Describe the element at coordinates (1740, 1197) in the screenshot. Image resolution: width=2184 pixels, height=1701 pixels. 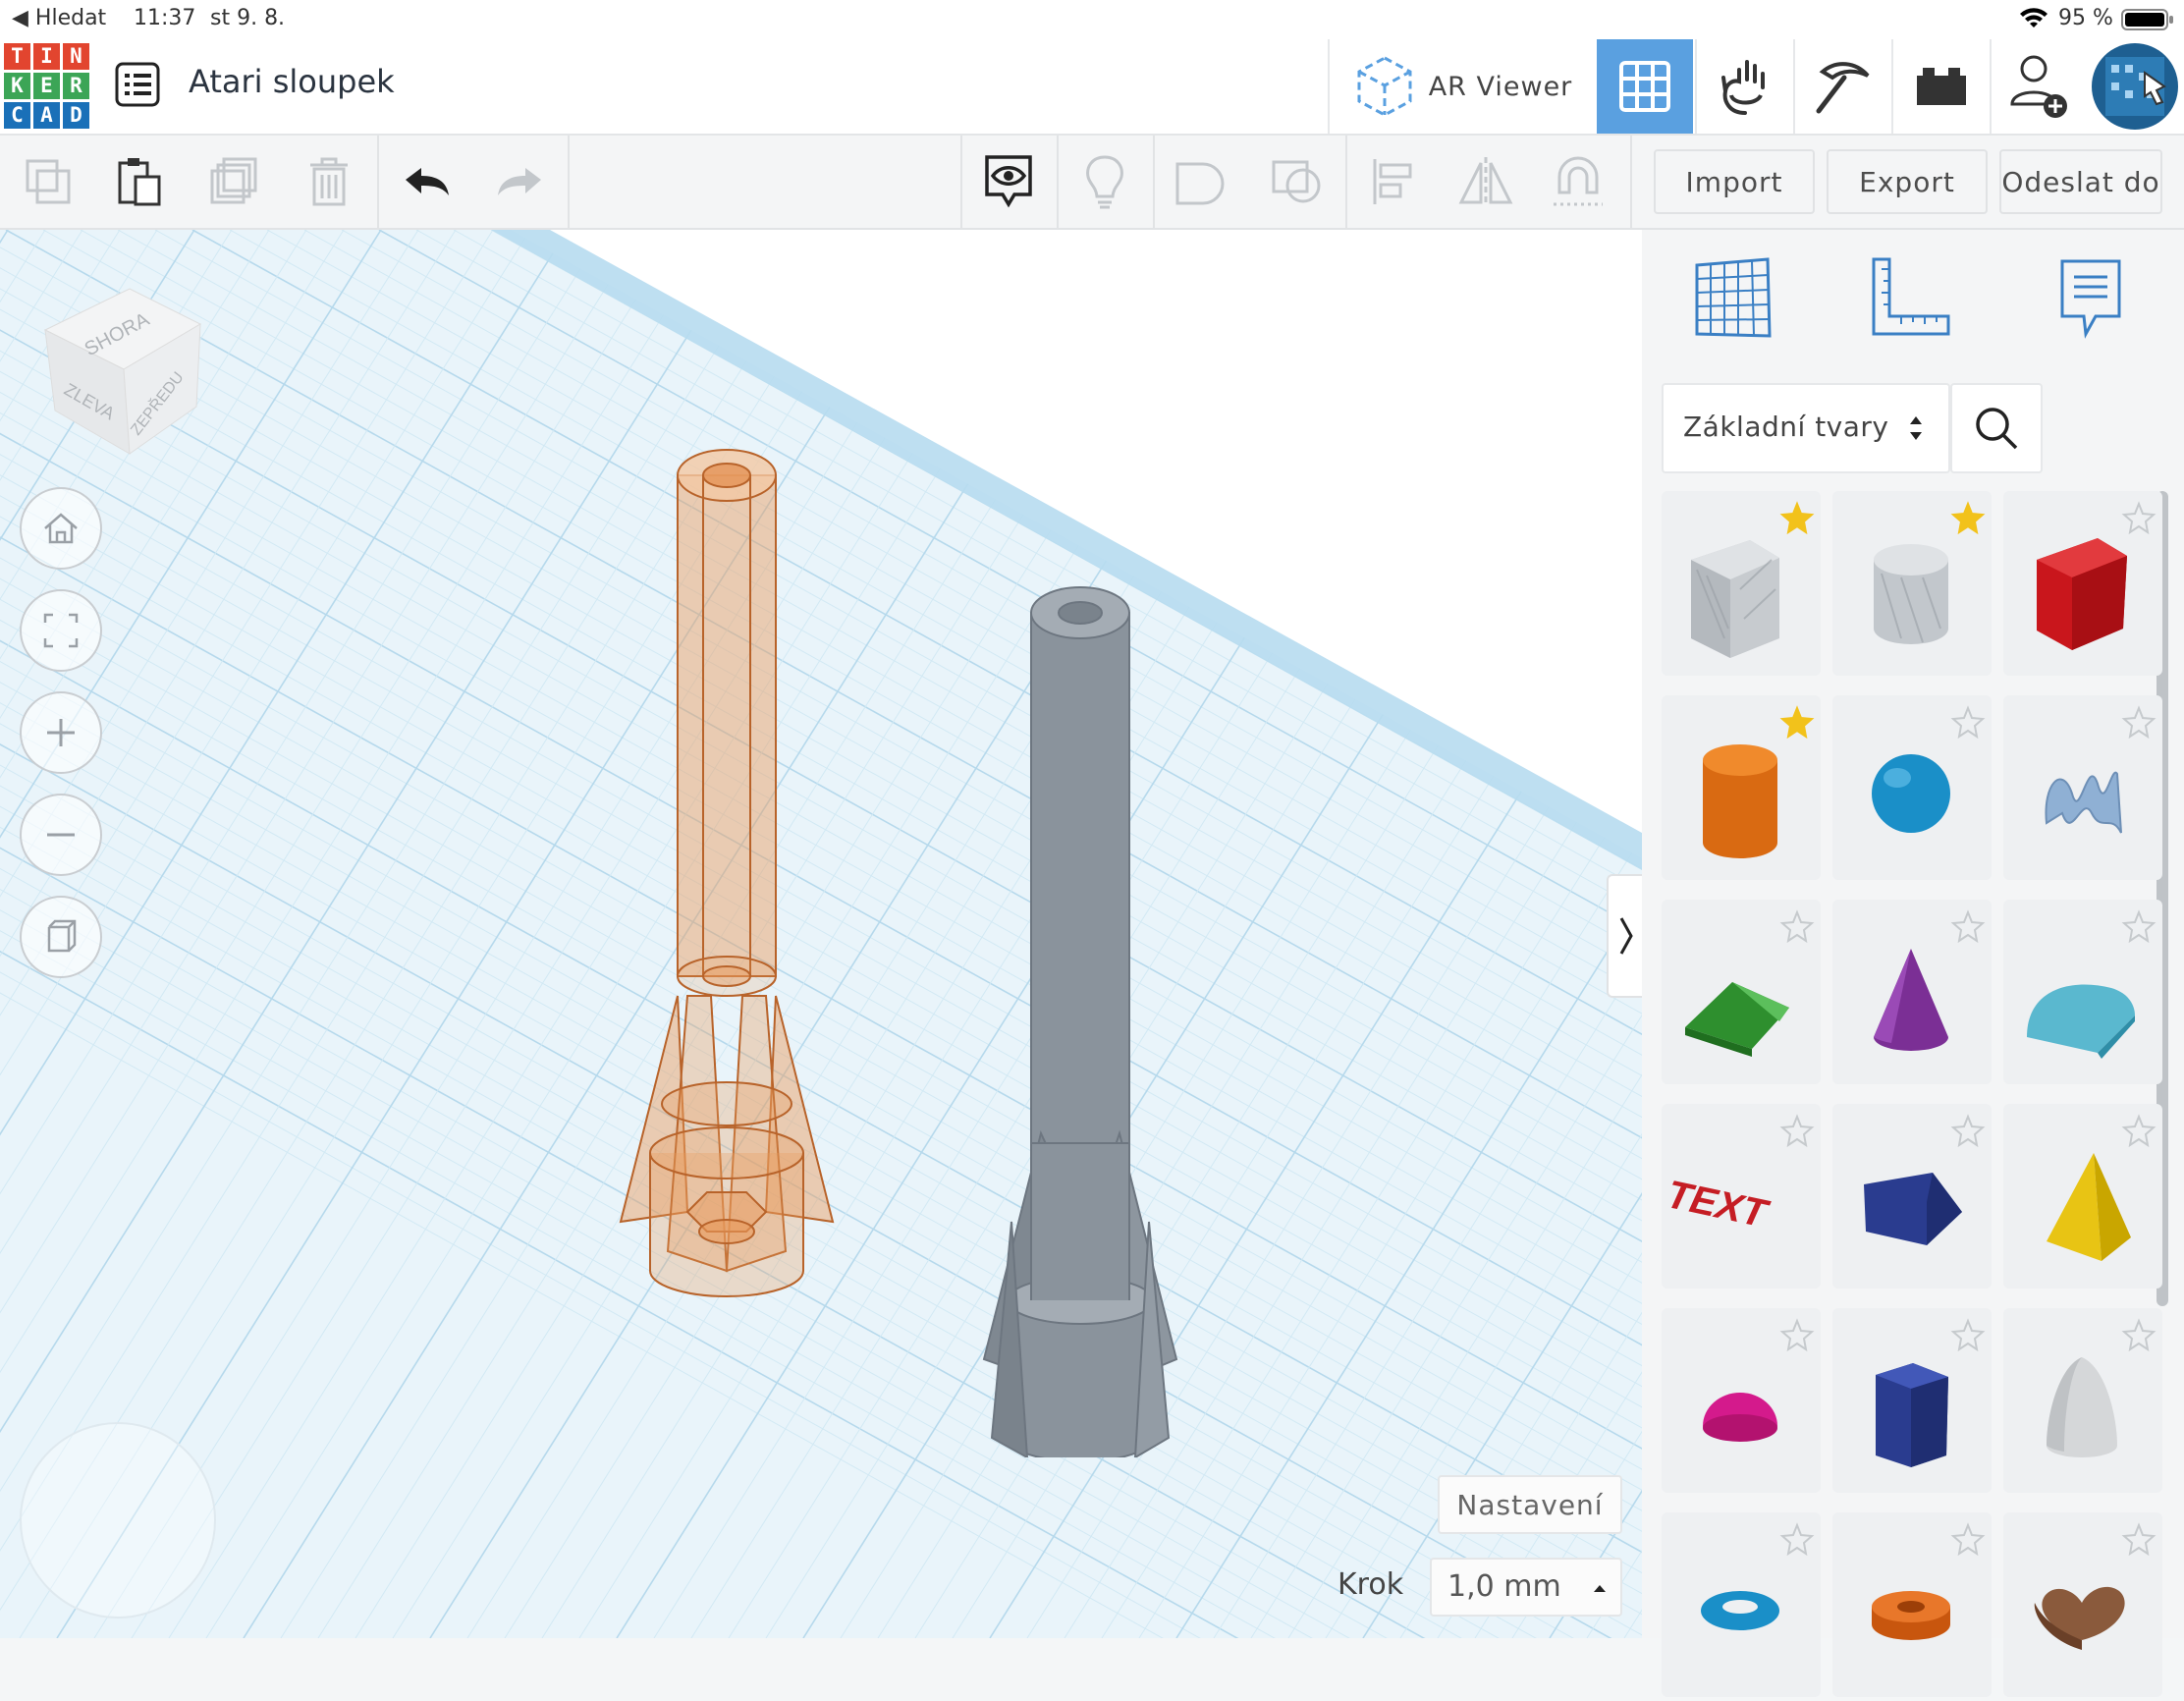
I see `shape-tile-text: TEXT` at that location.